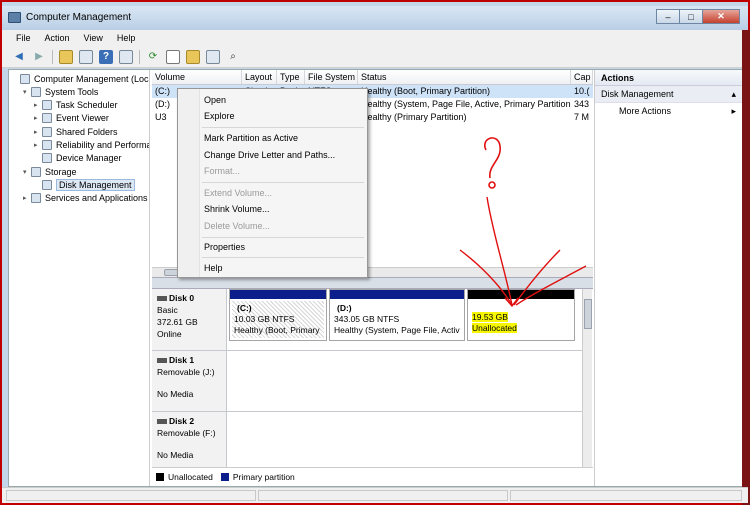 The height and width of the screenshot is (505, 750). Describe the element at coordinates (126, 38) in the screenshot. I see `menu-help: Help` at that location.